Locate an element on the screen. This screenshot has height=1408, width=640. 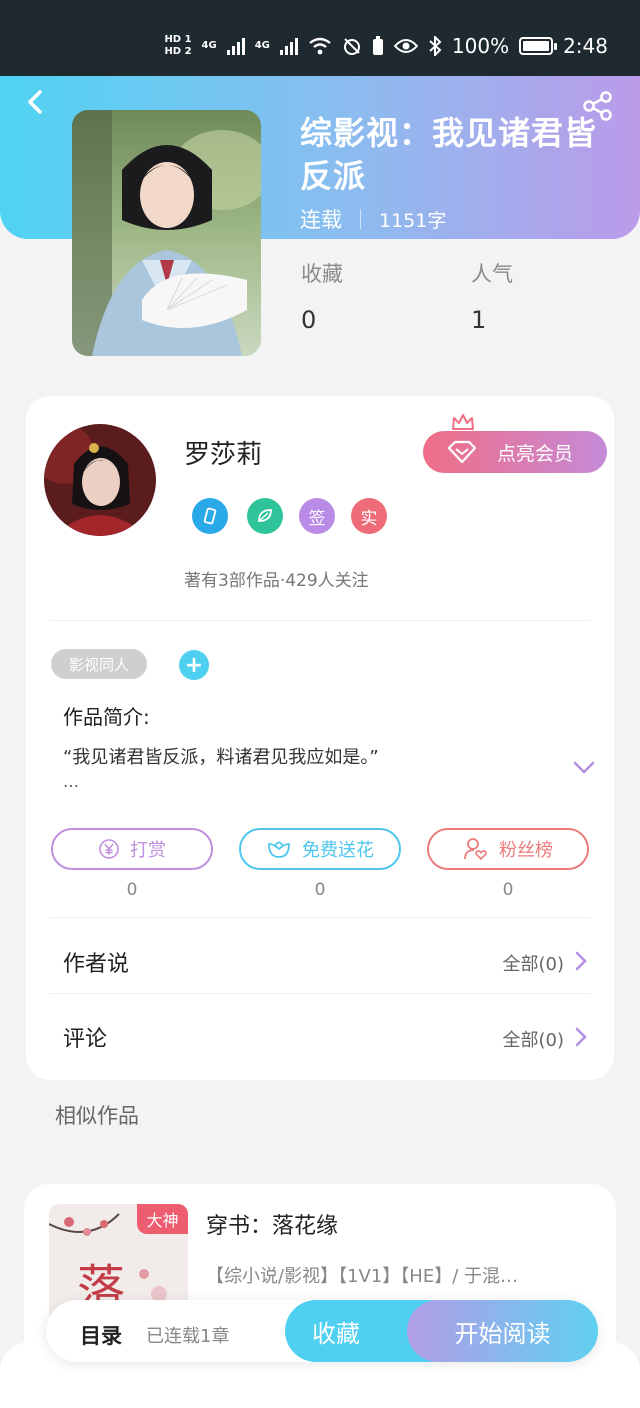
chevron-down-icon is located at coordinates (584, 768).